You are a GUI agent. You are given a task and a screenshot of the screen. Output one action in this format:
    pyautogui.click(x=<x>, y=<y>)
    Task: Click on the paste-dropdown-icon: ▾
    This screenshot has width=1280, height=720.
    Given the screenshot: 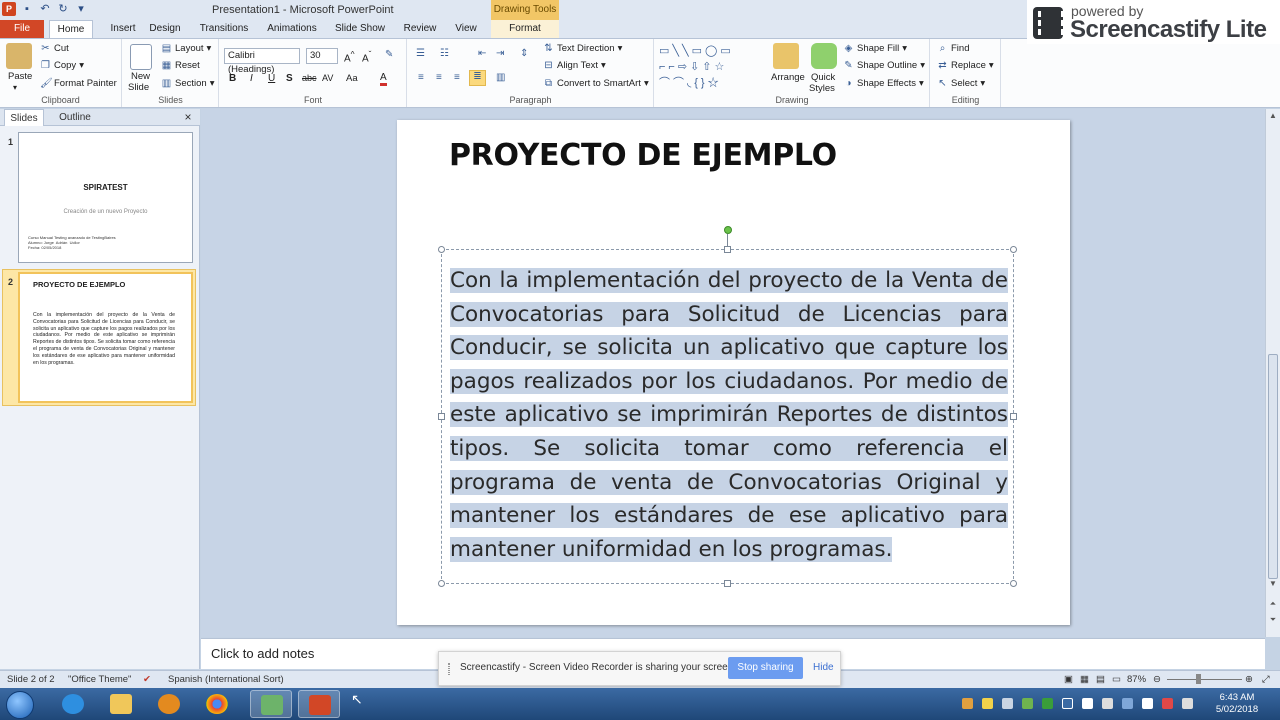 What is the action you would take?
    pyautogui.click(x=15, y=87)
    